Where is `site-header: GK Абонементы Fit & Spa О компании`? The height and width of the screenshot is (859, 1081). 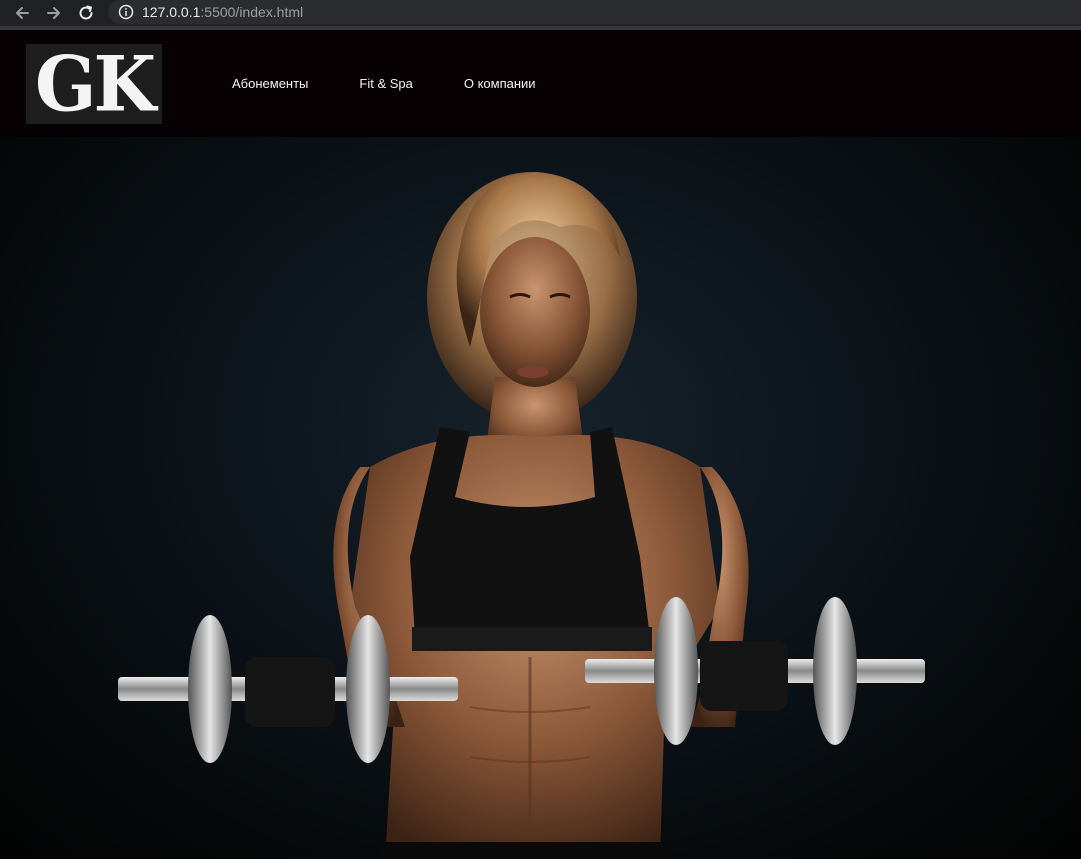
site-header: GK Абонементы Fit & Spa О компании is located at coordinates (540, 83).